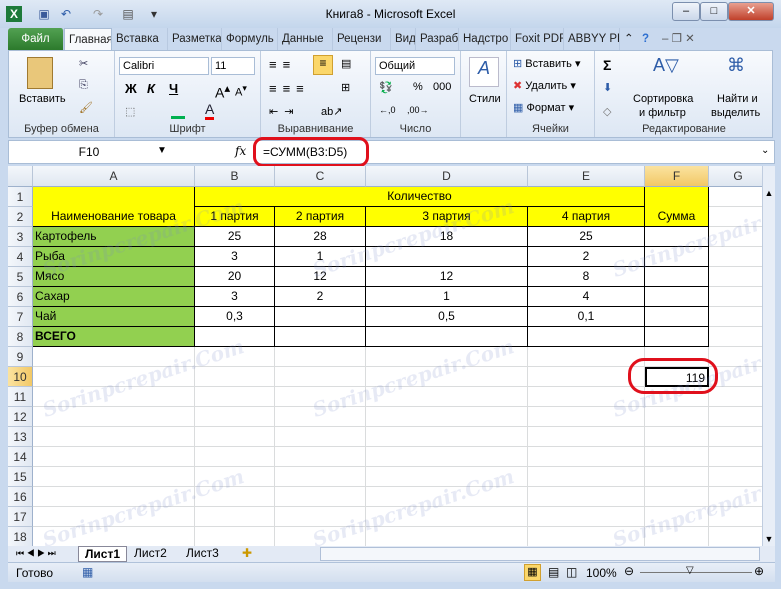 The width and height of the screenshot is (781, 589). What do you see at coordinates (241, 91) in the screenshot?
I see `shrink-font-icon: A▾` at bounding box center [241, 91].